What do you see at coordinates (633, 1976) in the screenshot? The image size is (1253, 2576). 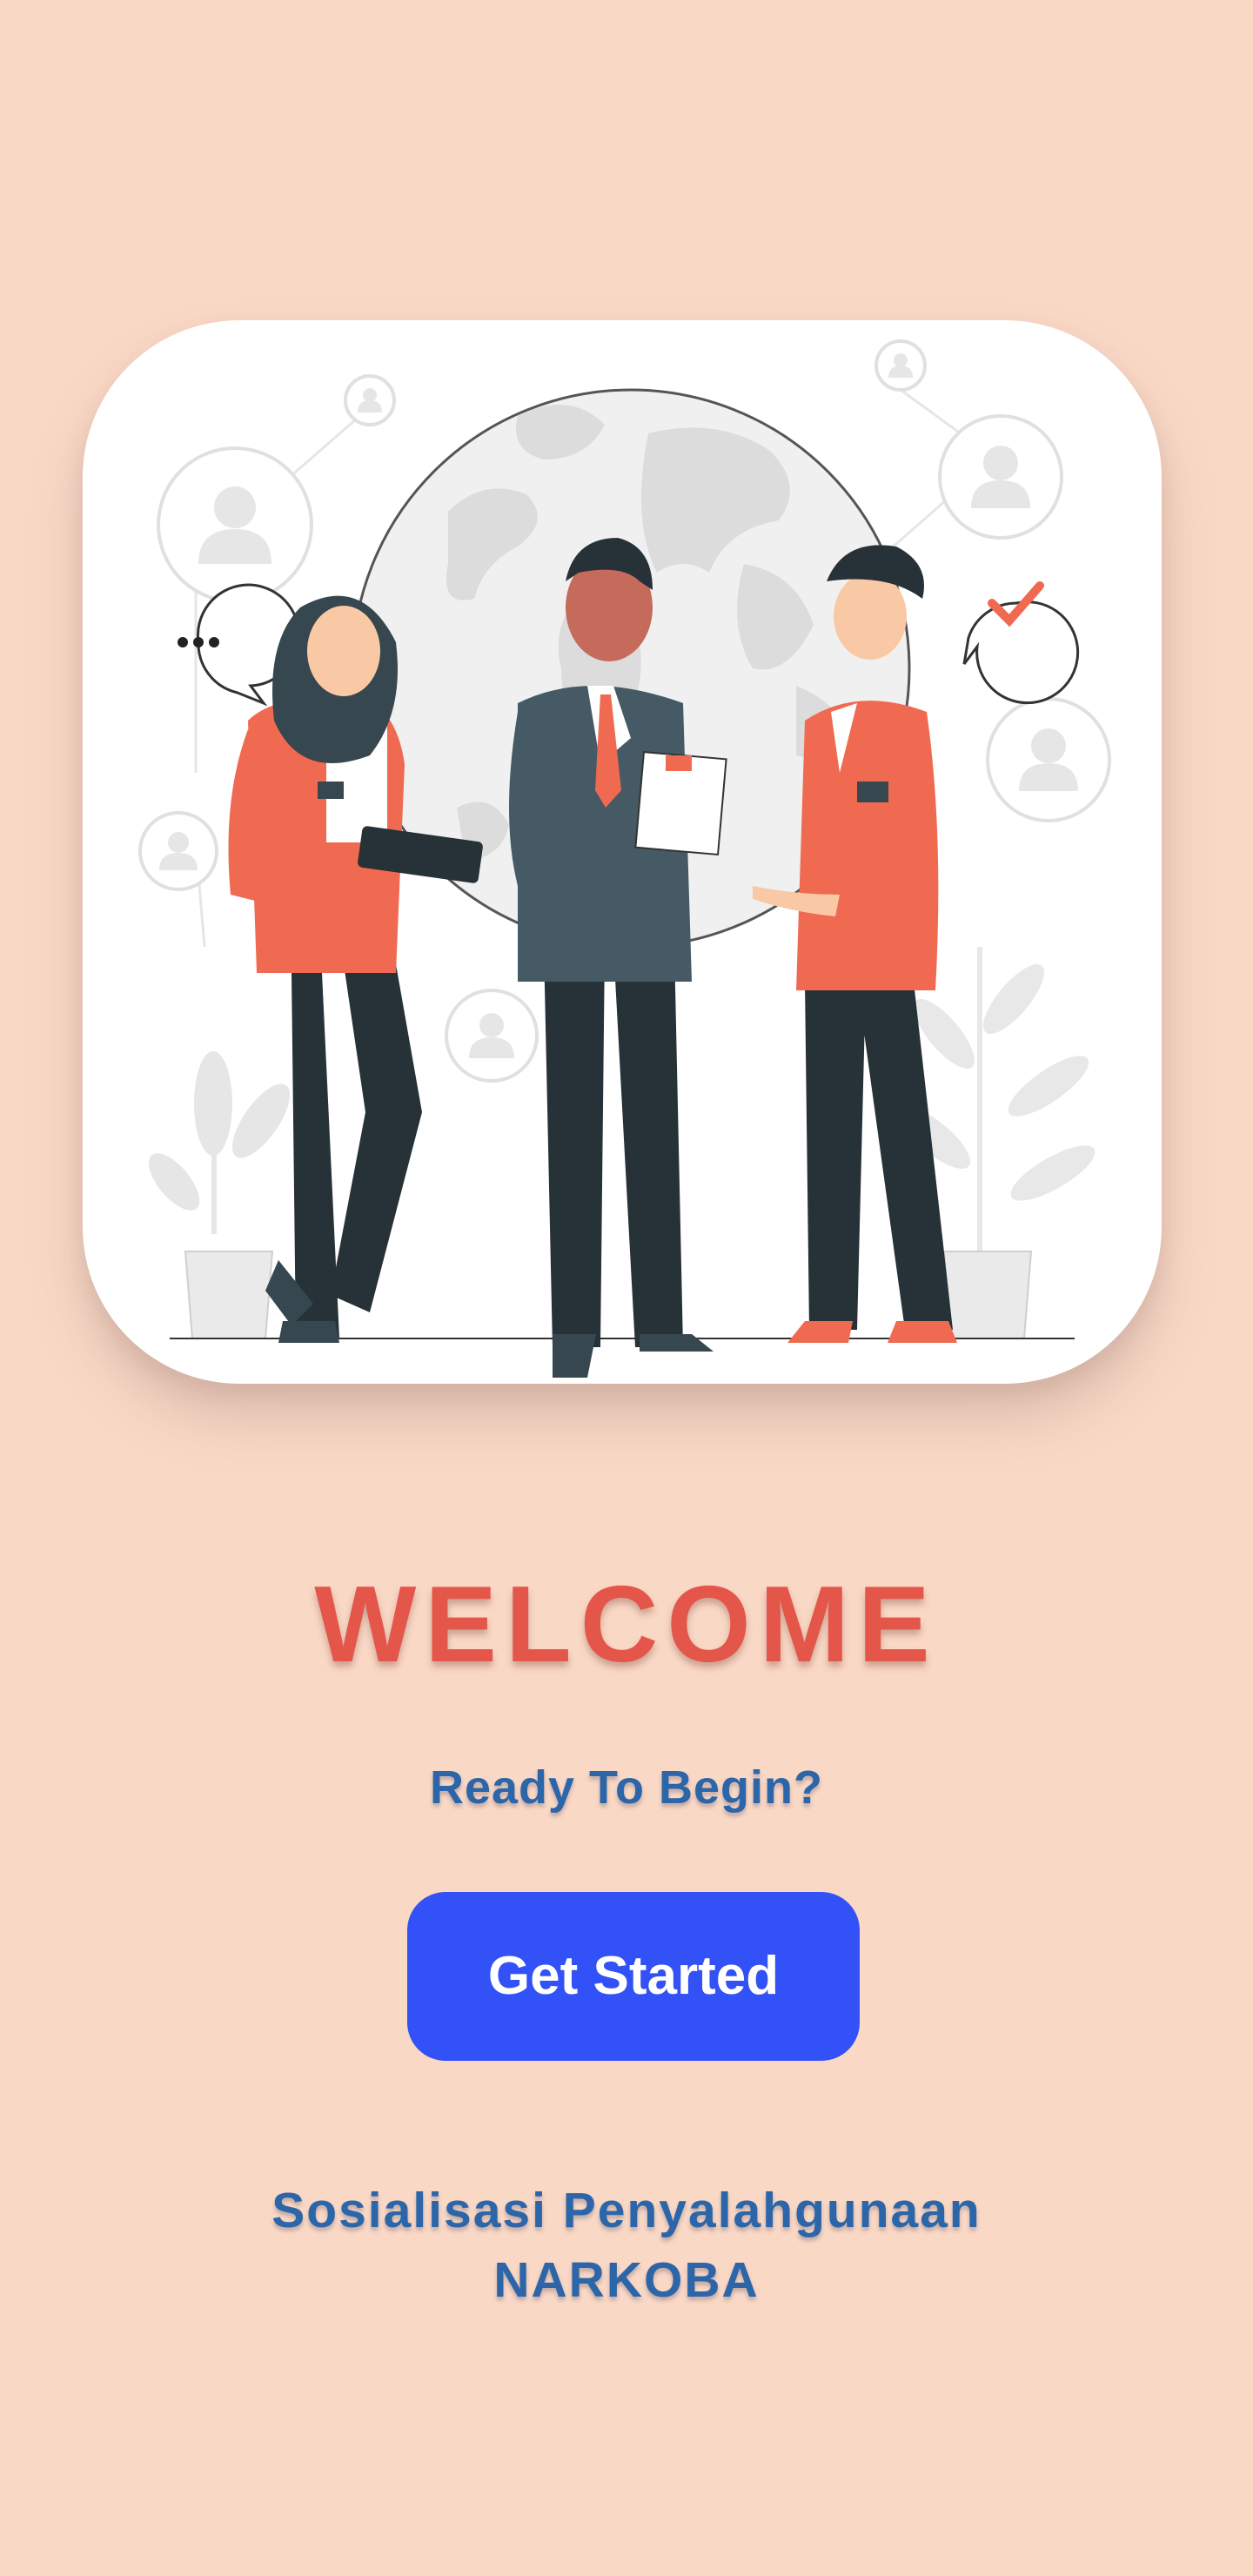 I see `get-started-button: Get Started` at bounding box center [633, 1976].